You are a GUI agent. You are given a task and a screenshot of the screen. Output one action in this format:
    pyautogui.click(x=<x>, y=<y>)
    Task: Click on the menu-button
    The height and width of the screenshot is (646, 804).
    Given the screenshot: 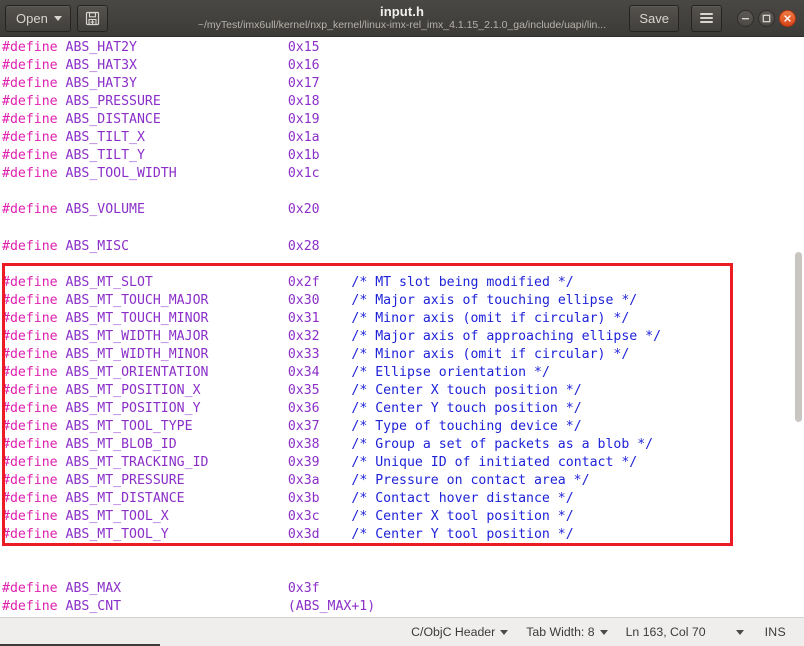 What is the action you would take?
    pyautogui.click(x=706, y=18)
    